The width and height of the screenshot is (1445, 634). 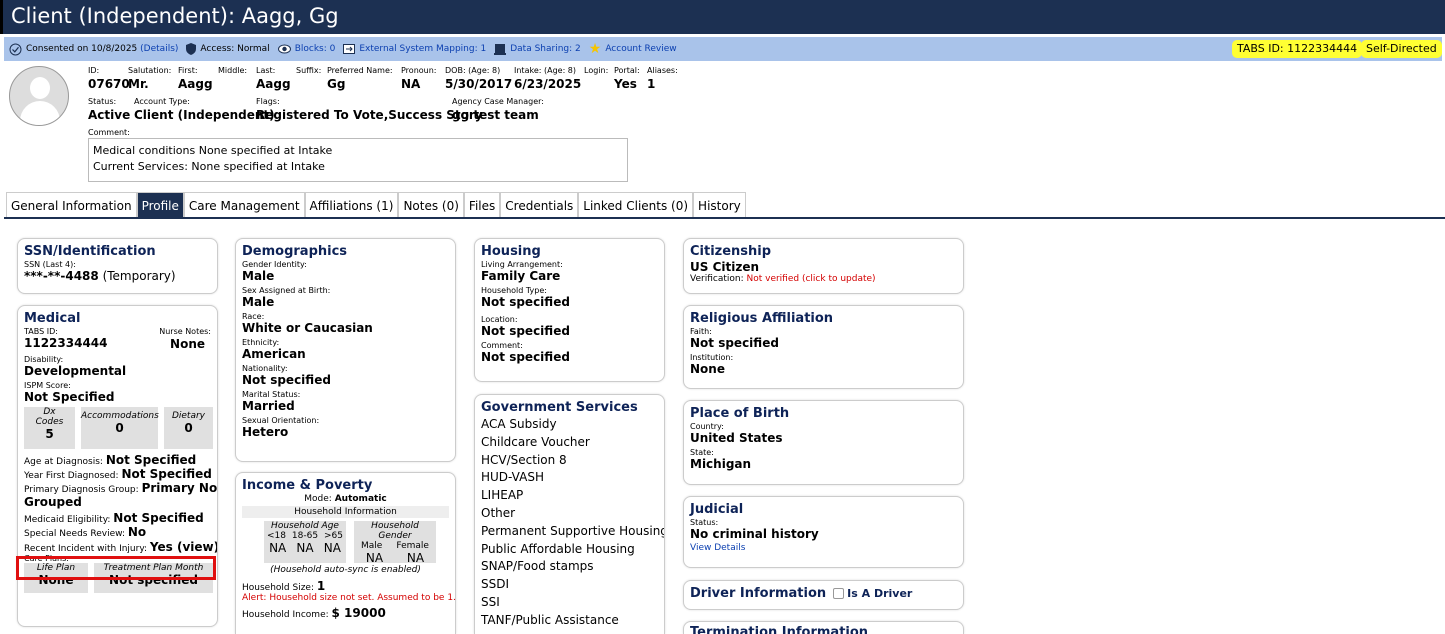 What do you see at coordinates (75, 534) in the screenshot?
I see `special-needs-label: Special Needs Review:` at bounding box center [75, 534].